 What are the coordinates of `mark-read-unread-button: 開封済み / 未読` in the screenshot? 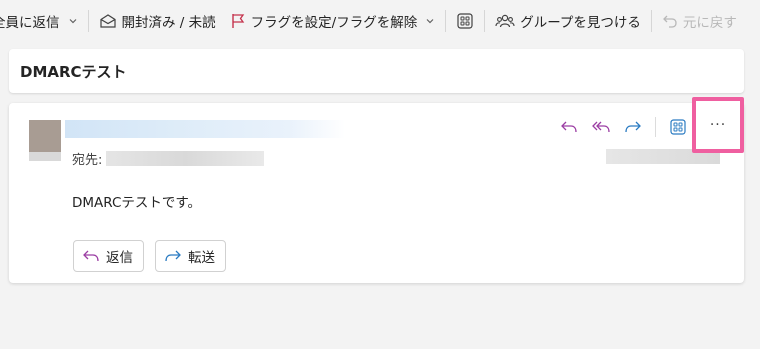 It's located at (157, 21).